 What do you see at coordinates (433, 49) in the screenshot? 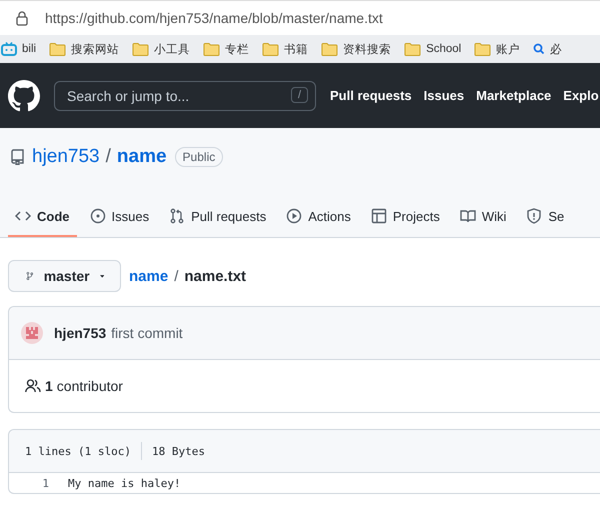
I see `bookmark-item: School` at bounding box center [433, 49].